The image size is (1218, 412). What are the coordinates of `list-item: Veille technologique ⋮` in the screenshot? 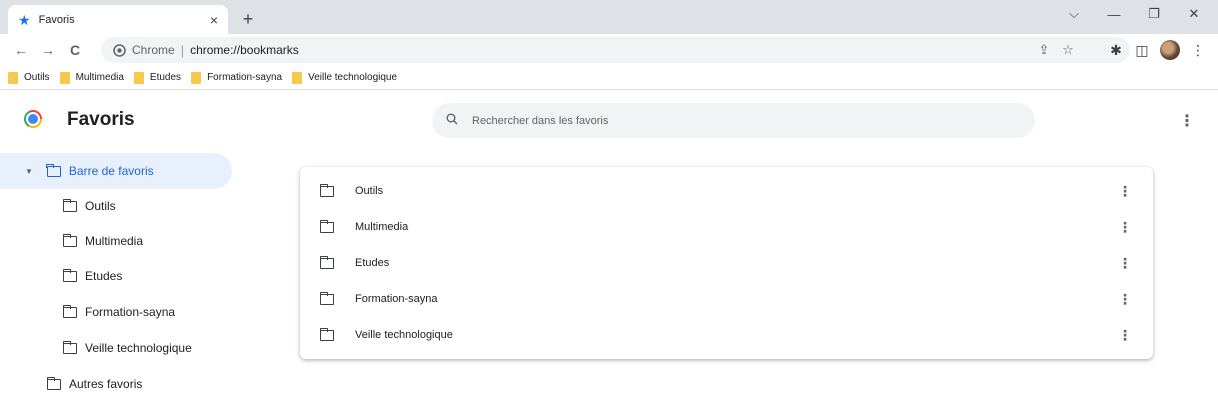 It's located at (726, 335).